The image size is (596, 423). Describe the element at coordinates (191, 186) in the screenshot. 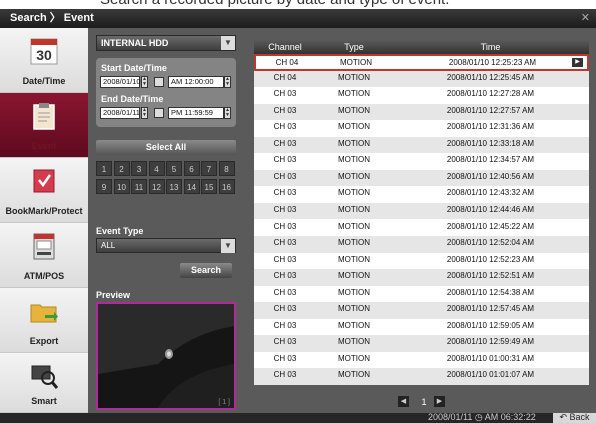

I see `channel-button: 14` at that location.